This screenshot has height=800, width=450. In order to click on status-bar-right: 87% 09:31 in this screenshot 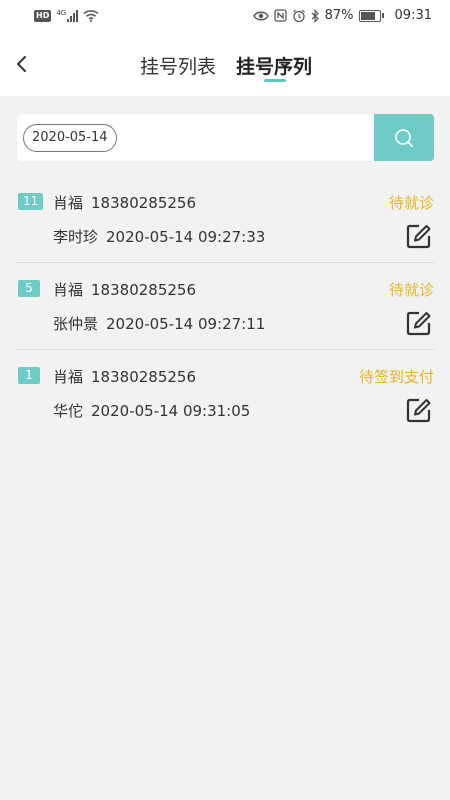, I will do `click(342, 15)`.